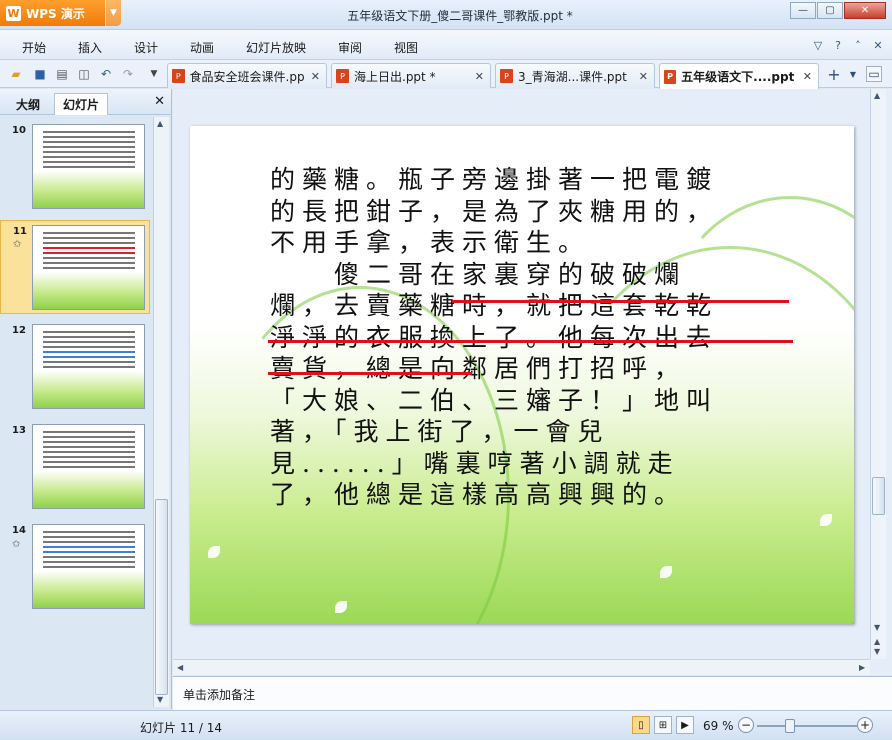  I want to click on slide-sorter-view-button: ⊞, so click(663, 725).